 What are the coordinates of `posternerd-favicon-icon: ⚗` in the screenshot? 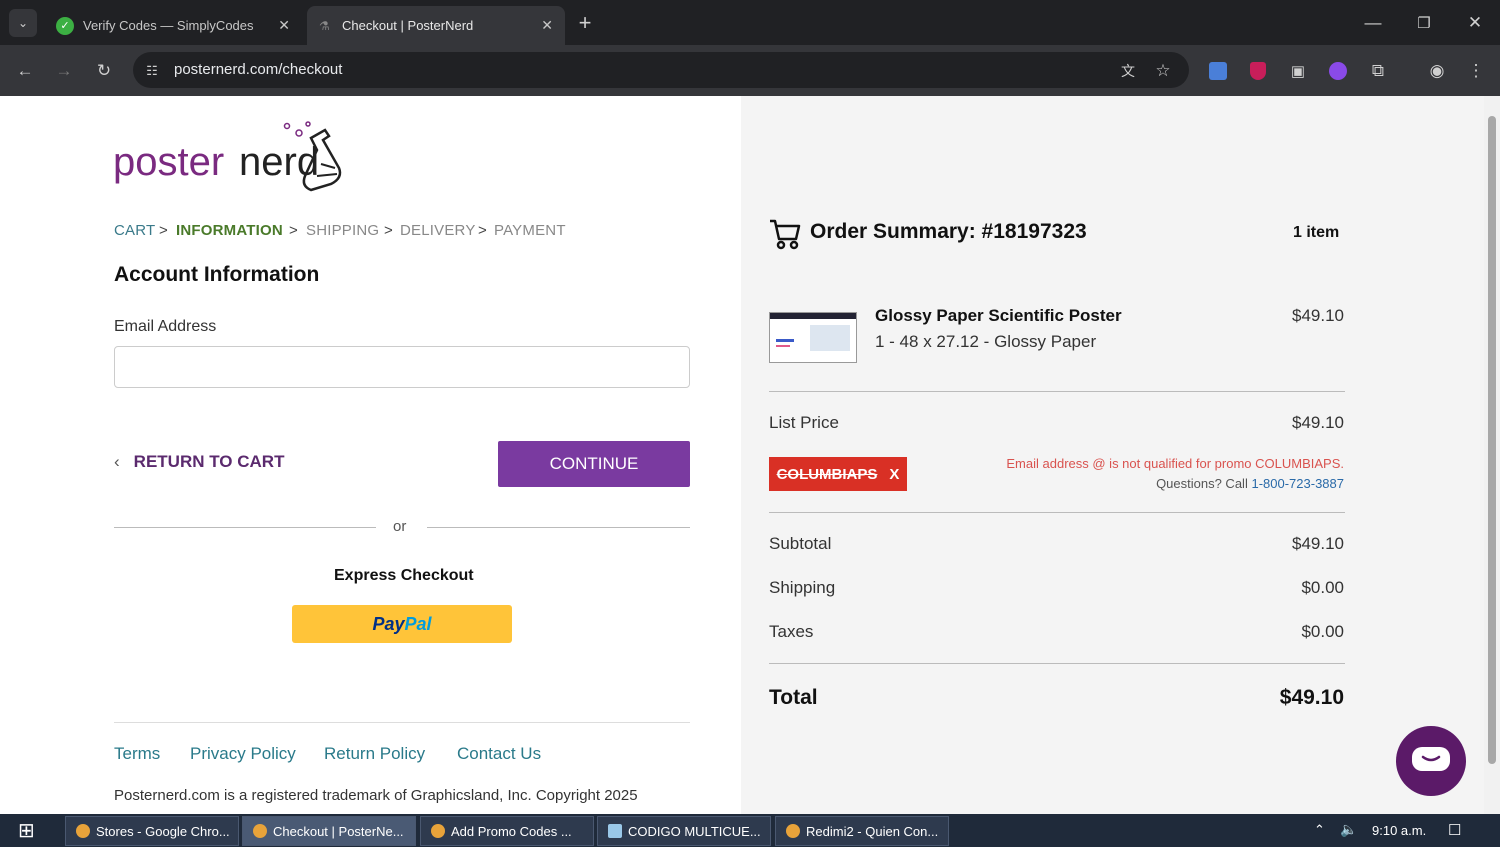 It's located at (324, 25).